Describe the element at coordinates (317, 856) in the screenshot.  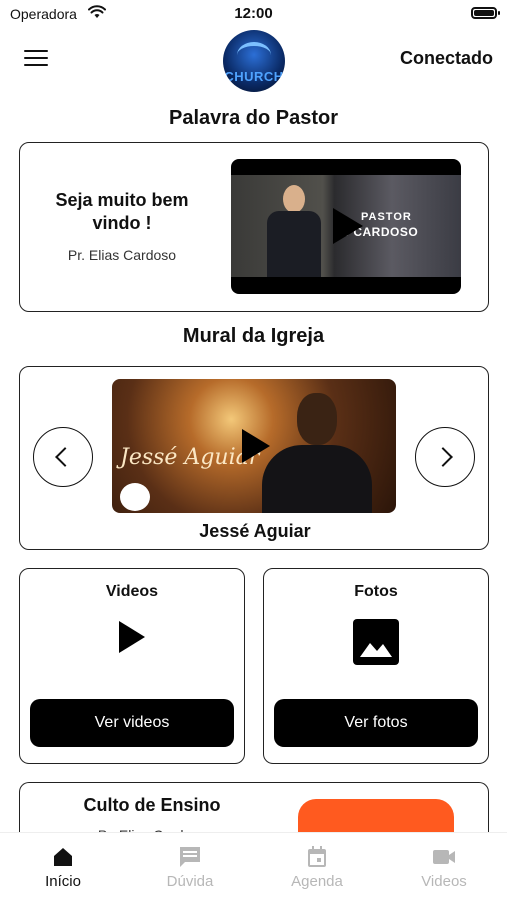
I see `calendar-icon` at that location.